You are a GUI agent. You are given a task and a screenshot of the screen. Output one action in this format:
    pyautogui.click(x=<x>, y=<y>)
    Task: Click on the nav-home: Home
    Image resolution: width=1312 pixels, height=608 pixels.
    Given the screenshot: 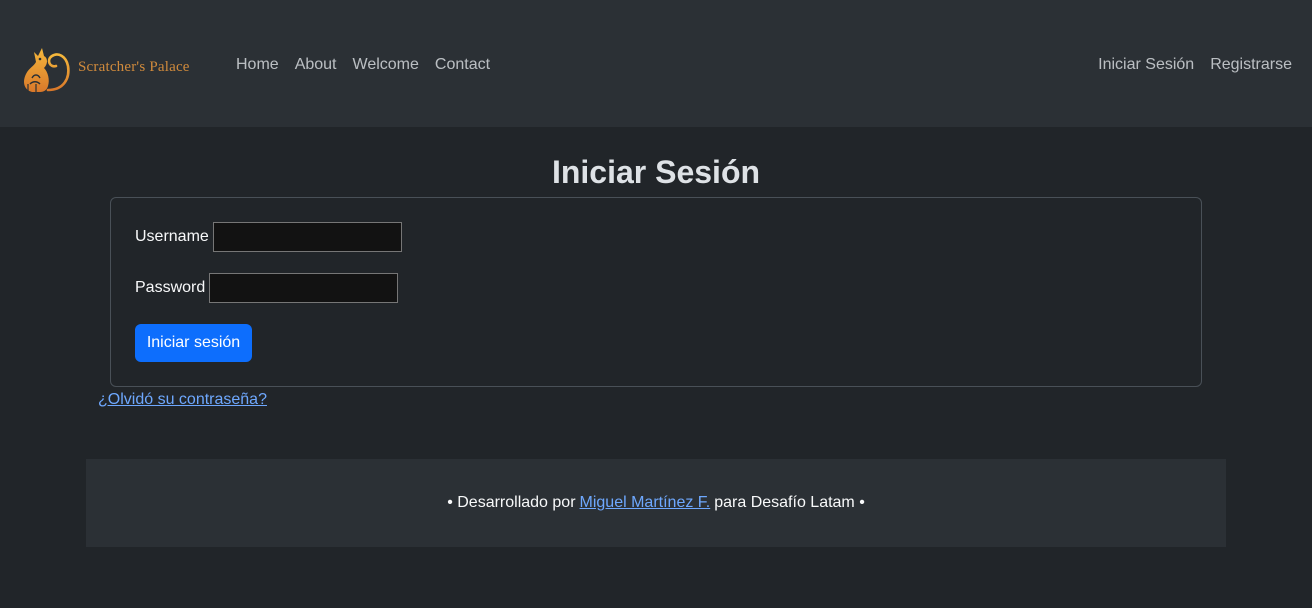 What is the action you would take?
    pyautogui.click(x=257, y=65)
    